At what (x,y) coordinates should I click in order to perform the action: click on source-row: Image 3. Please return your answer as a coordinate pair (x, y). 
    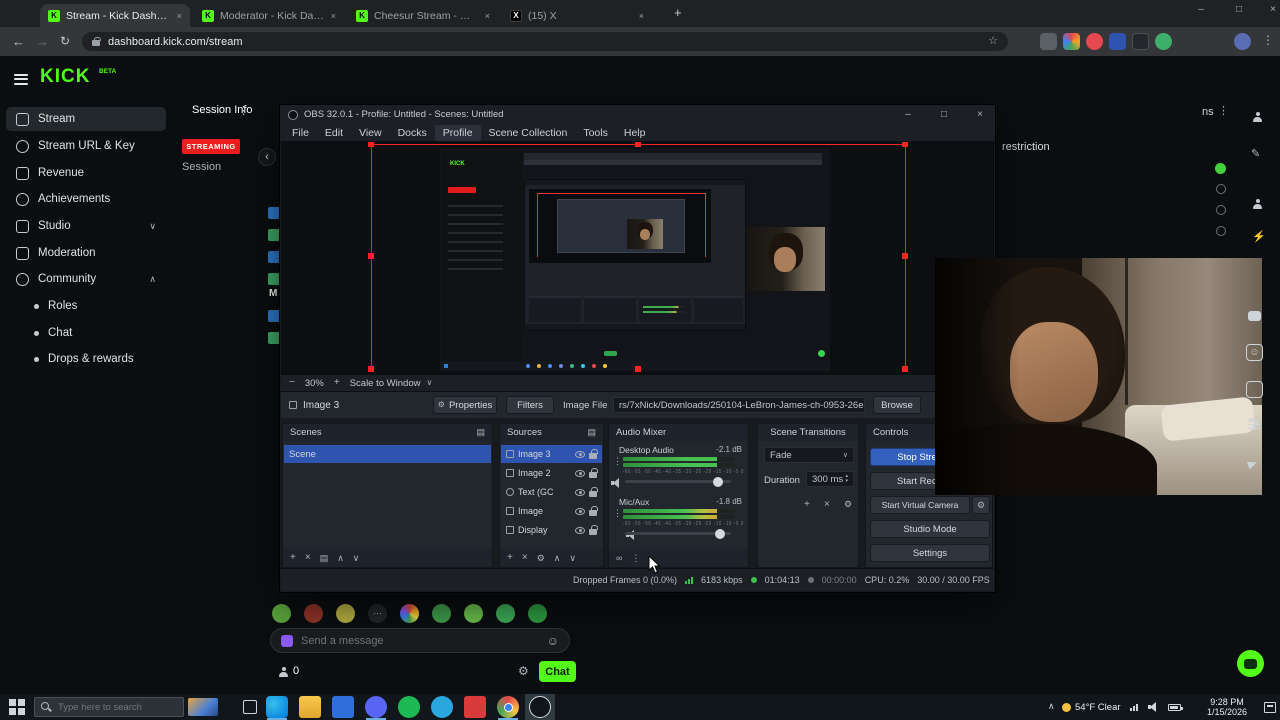
    Looking at the image, I should click on (551, 454).